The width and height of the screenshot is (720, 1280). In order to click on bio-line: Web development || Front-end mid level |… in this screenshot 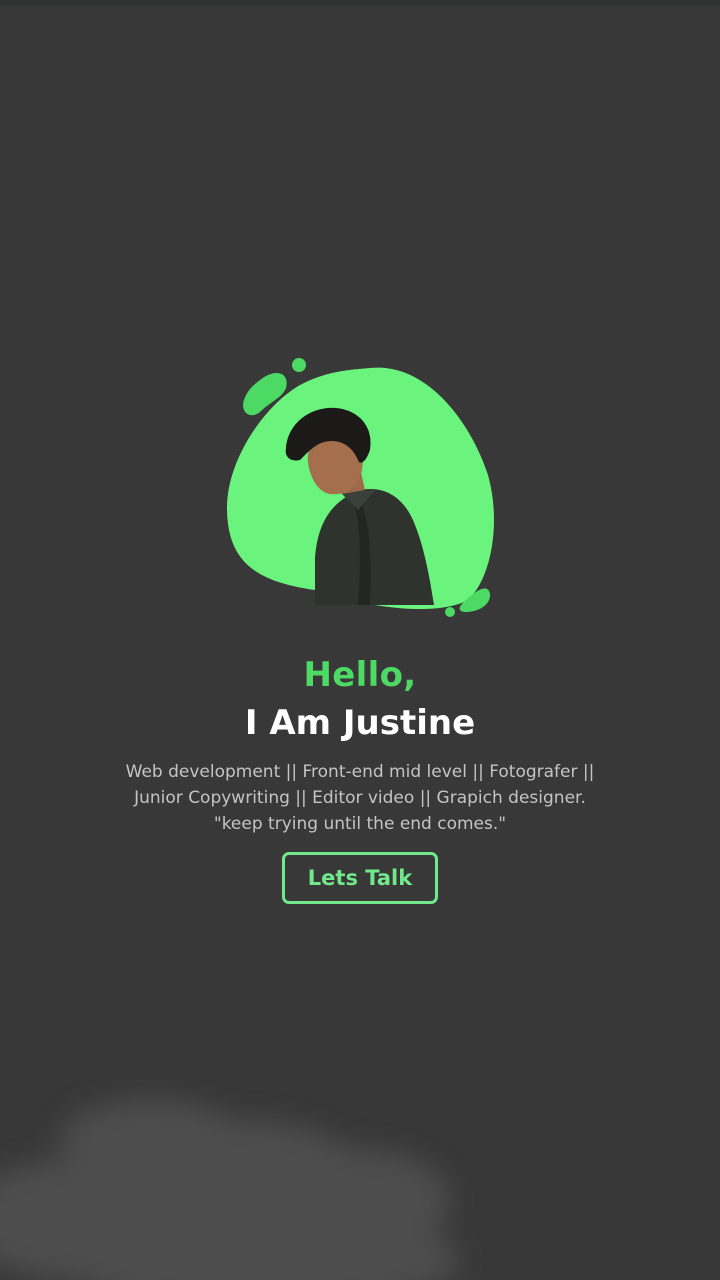, I will do `click(360, 772)`.